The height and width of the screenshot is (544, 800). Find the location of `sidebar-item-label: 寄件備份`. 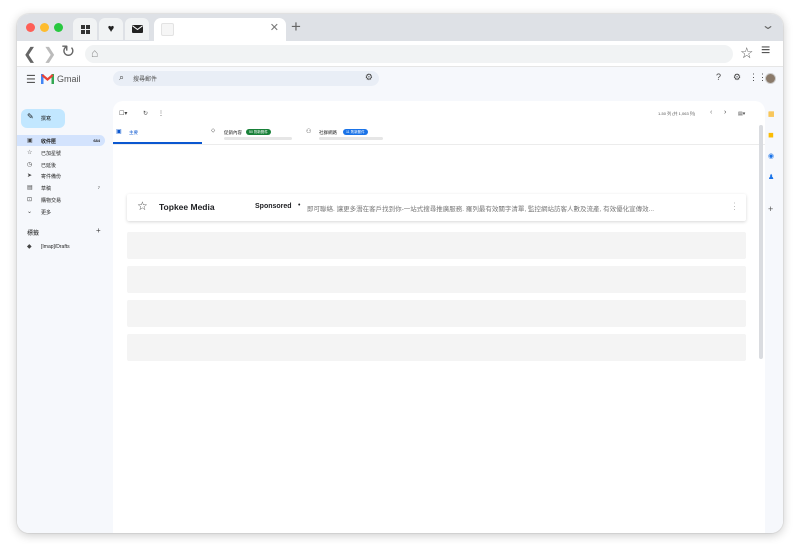

sidebar-item-label: 寄件備份 is located at coordinates (51, 177).